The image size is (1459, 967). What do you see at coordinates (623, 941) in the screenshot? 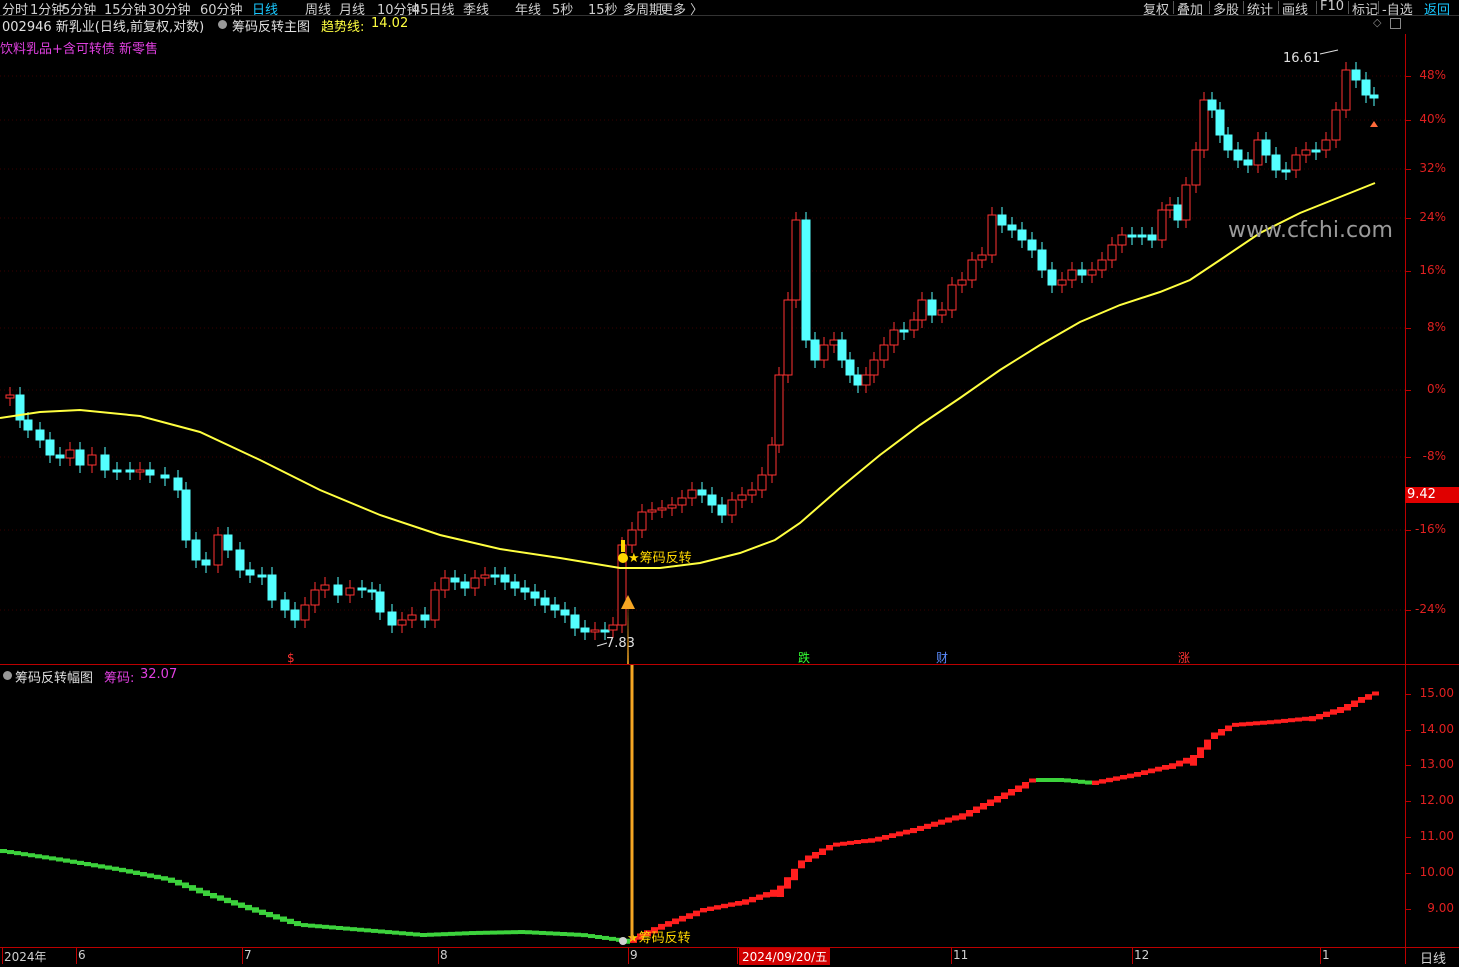
I see `sub-signal-dot` at bounding box center [623, 941].